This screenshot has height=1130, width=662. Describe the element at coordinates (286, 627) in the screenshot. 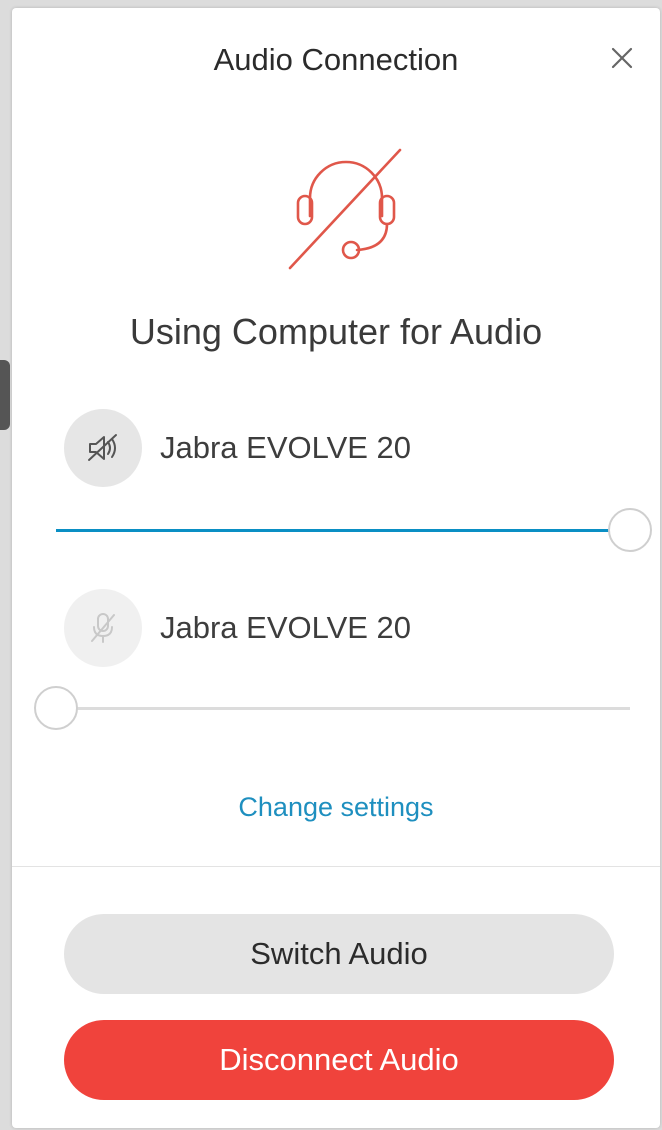

I see `microphone-device-name: Jabra EVOLVE 20` at that location.